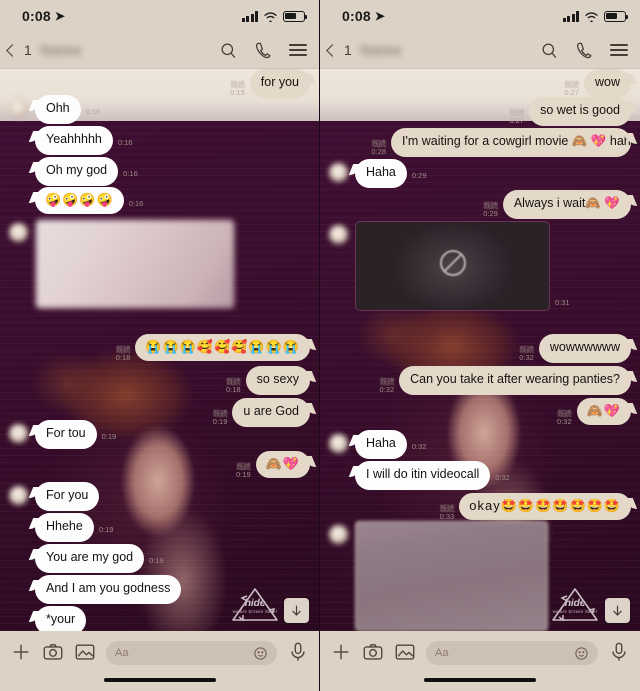  I want to click on message-row: Hhehe 0:19, so click(74, 527).